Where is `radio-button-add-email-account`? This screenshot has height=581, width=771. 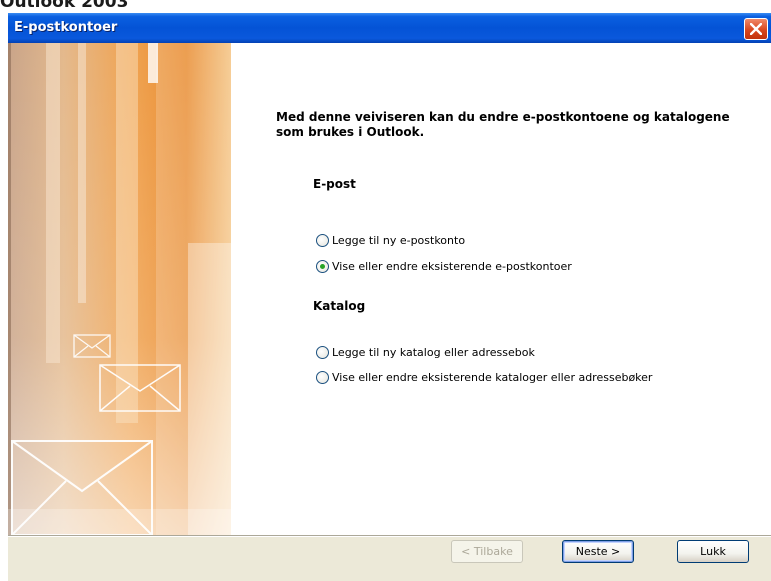
radio-button-add-email-account is located at coordinates (322, 240).